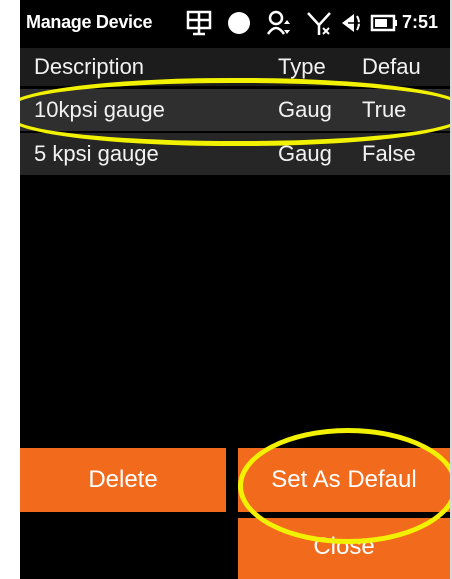 The width and height of the screenshot is (452, 579). Describe the element at coordinates (384, 23) in the screenshot. I see `battery-icon` at that location.